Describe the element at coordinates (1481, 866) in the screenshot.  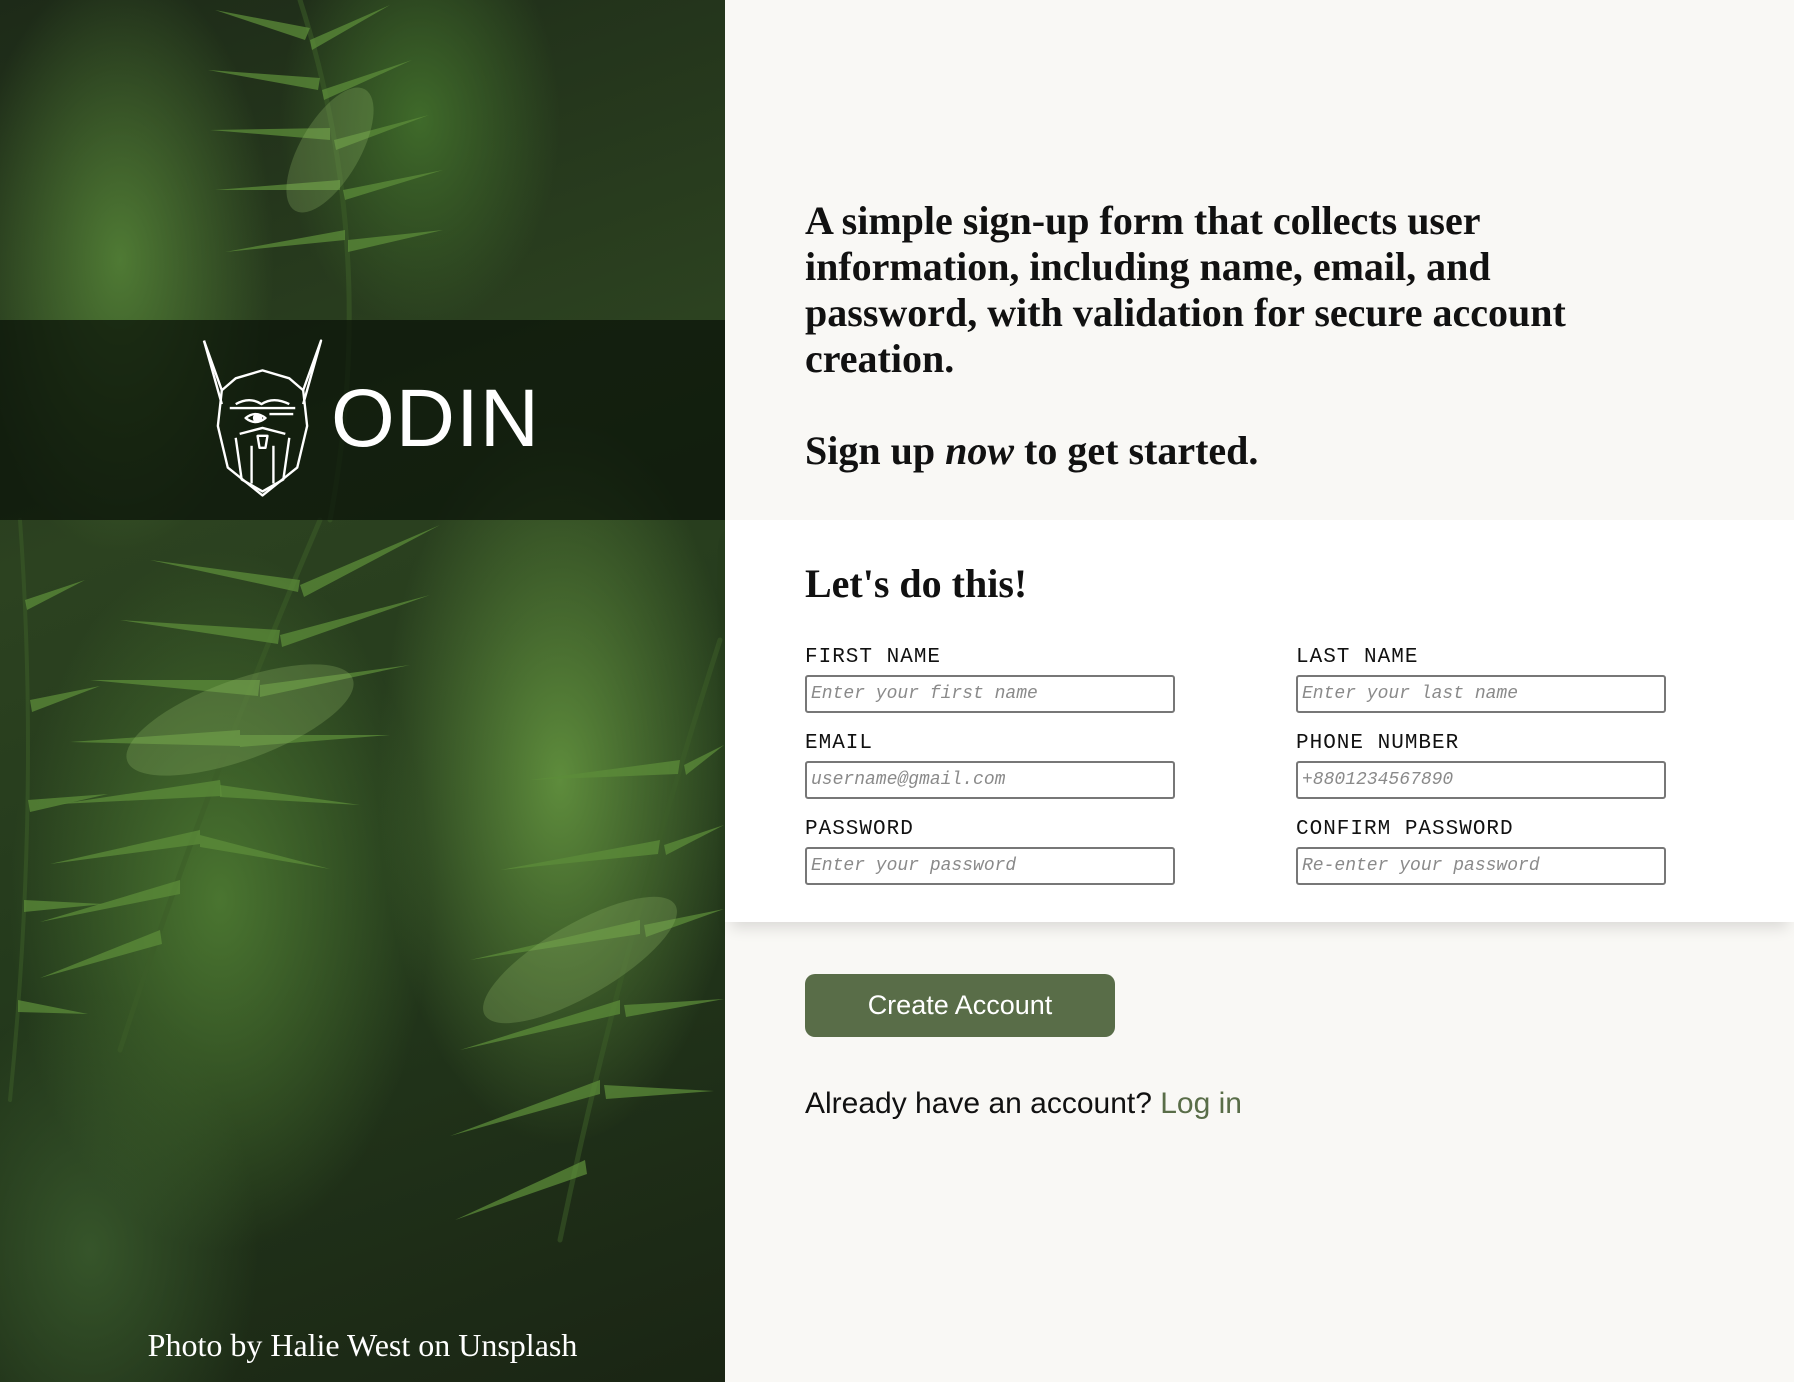
I see `confirm-password-input` at that location.